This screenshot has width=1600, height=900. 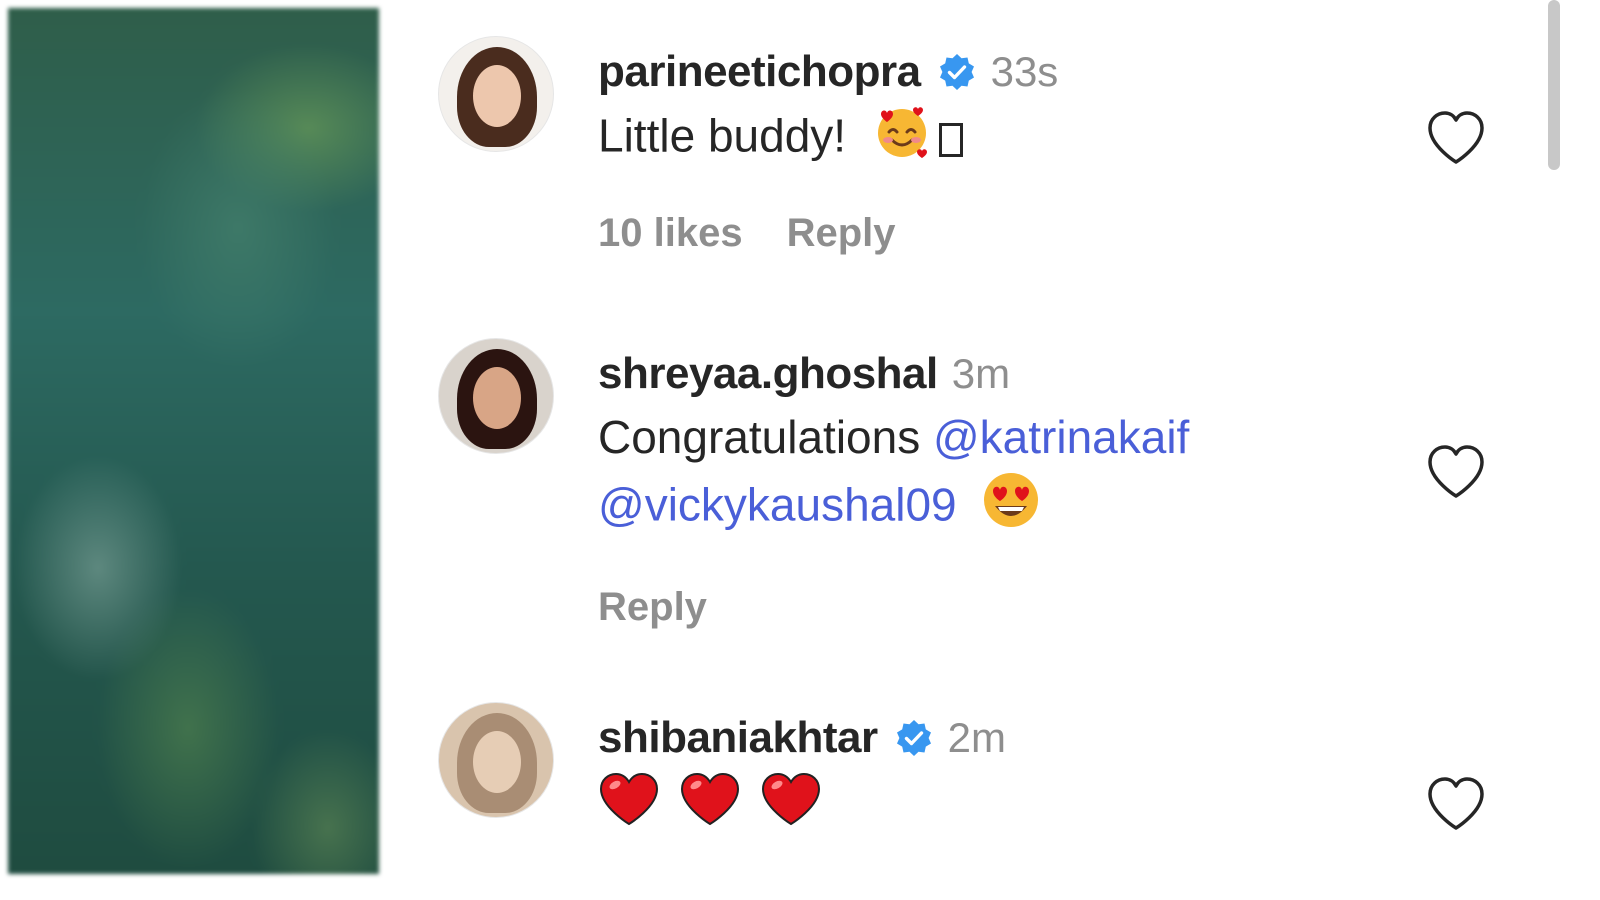 What do you see at coordinates (1028, 139) in the screenshot?
I see `comment-text: Little buddy!` at bounding box center [1028, 139].